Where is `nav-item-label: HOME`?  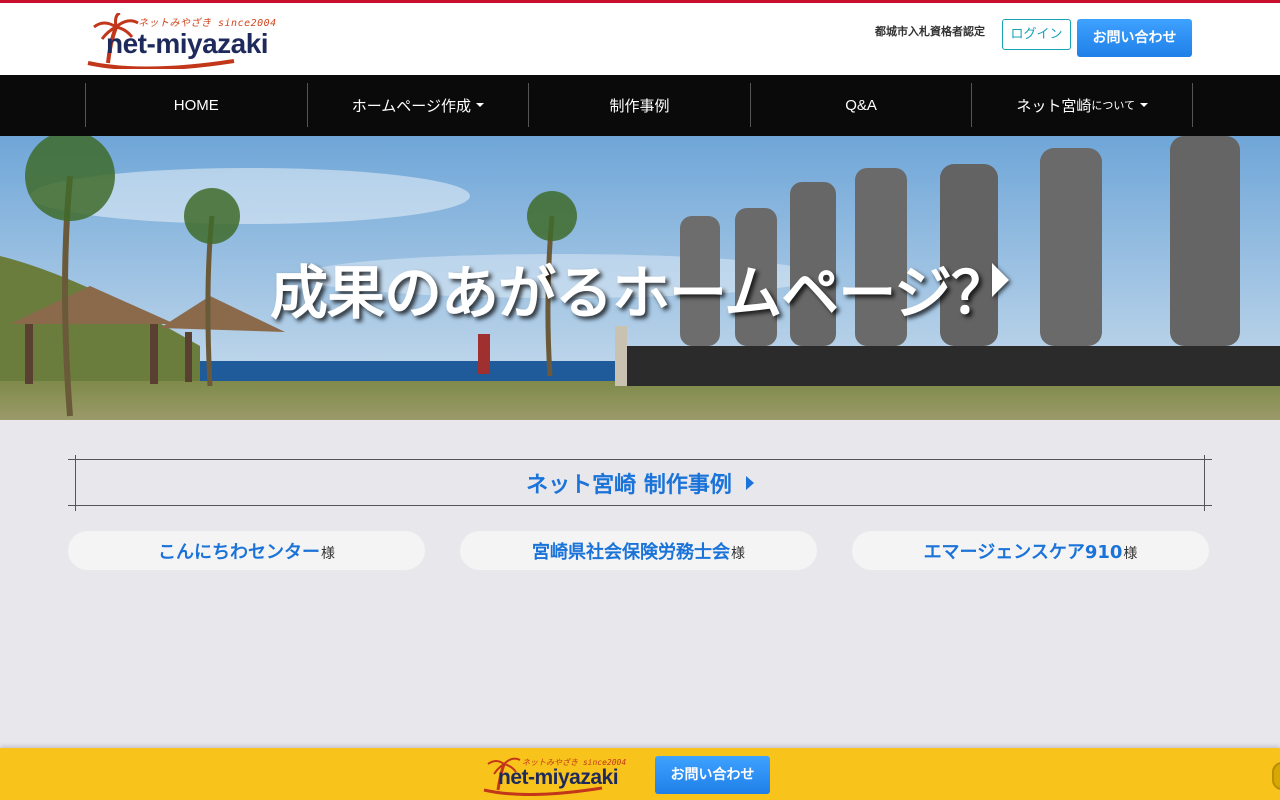 nav-item-label: HOME is located at coordinates (196, 105).